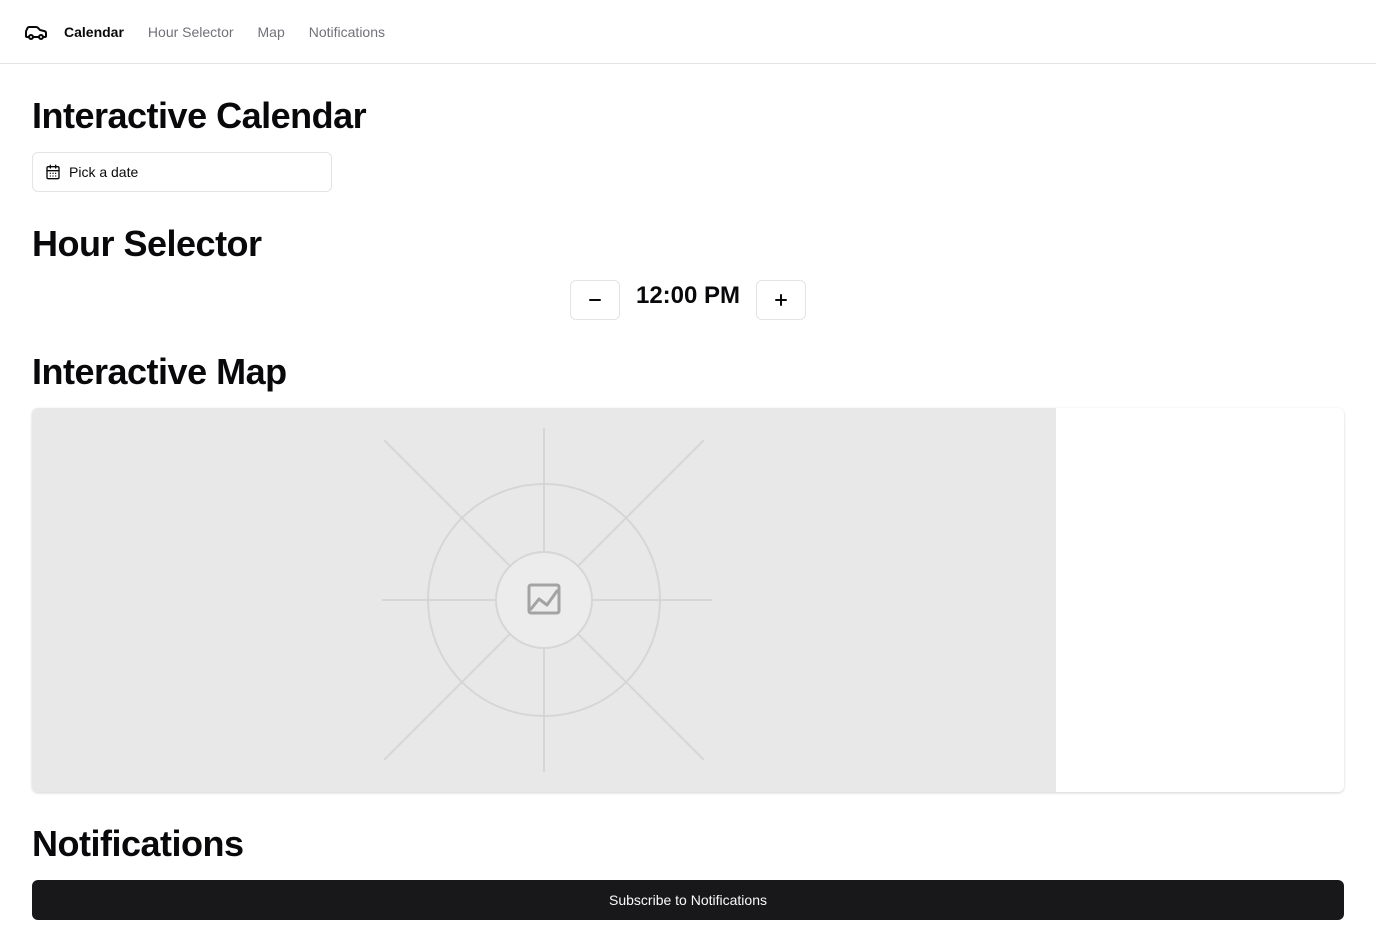  What do you see at coordinates (36, 32) in the screenshot?
I see `car-icon` at bounding box center [36, 32].